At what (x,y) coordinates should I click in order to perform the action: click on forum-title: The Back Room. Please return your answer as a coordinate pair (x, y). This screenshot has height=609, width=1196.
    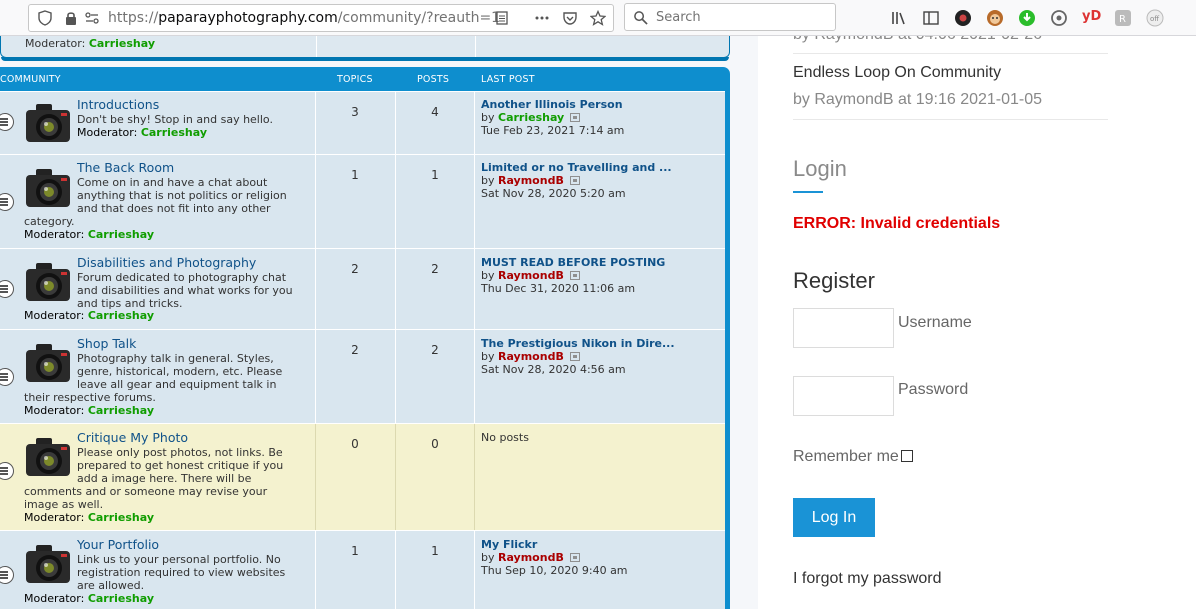
    Looking at the image, I should click on (125, 167).